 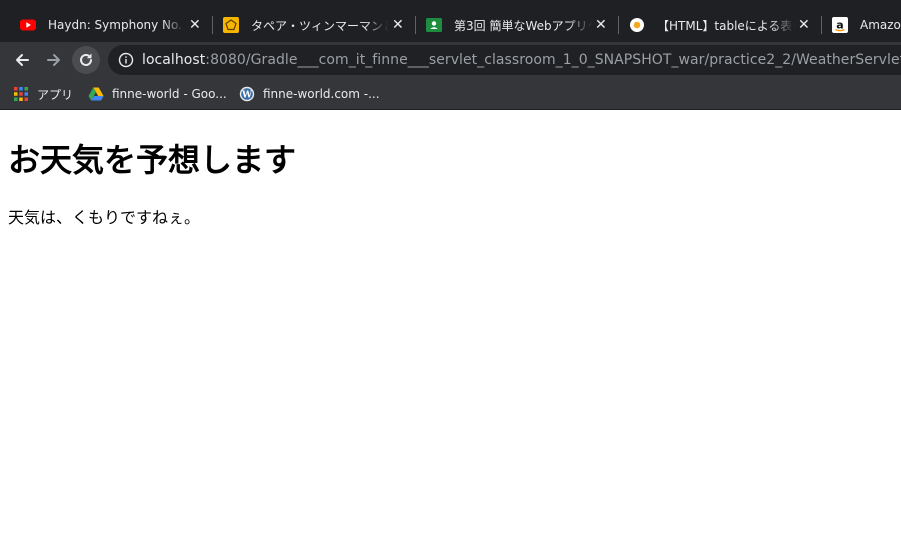 What do you see at coordinates (434, 25) in the screenshot?
I see `google-classroom-icon` at bounding box center [434, 25].